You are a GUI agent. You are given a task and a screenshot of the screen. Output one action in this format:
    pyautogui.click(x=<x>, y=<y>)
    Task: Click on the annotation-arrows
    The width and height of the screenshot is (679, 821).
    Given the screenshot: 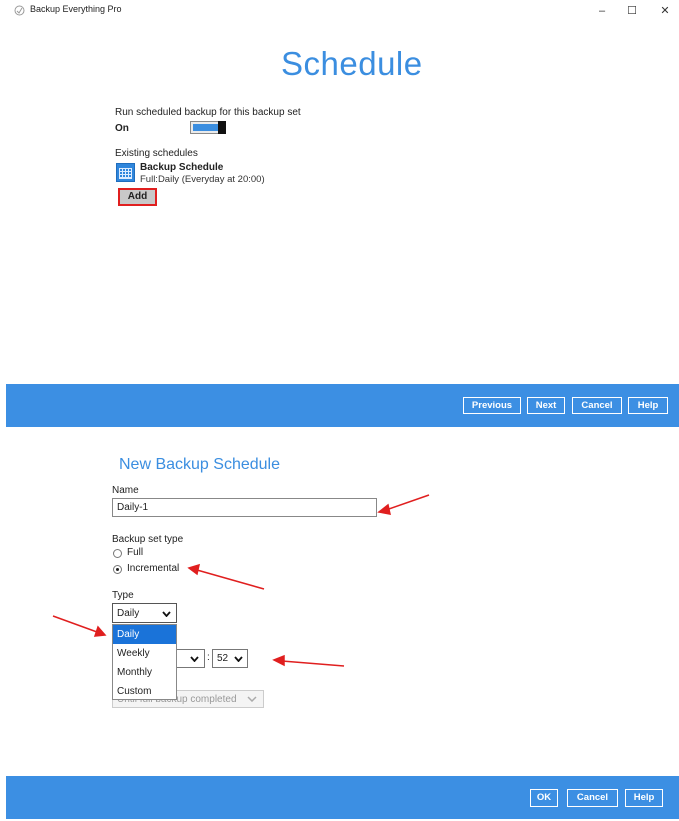 What is the action you would take?
    pyautogui.click(x=241, y=580)
    